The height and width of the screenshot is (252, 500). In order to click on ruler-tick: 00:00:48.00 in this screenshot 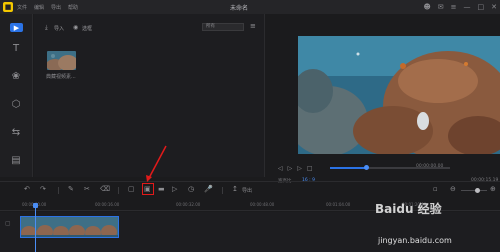, I will do `click(262, 204)`.